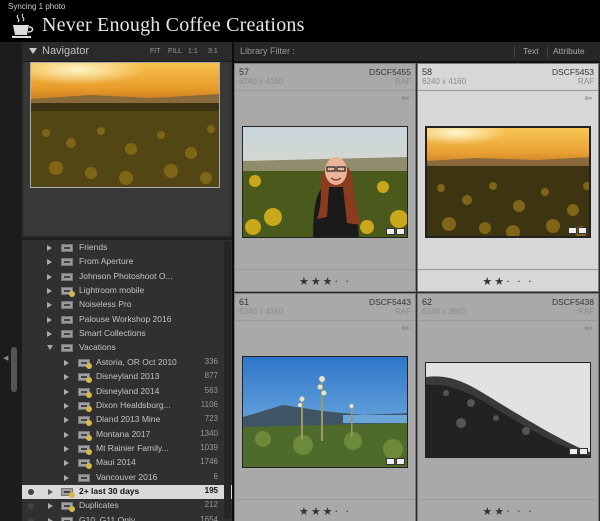  Describe the element at coordinates (23, 25) in the screenshot. I see `coffee-cup-icon` at that location.